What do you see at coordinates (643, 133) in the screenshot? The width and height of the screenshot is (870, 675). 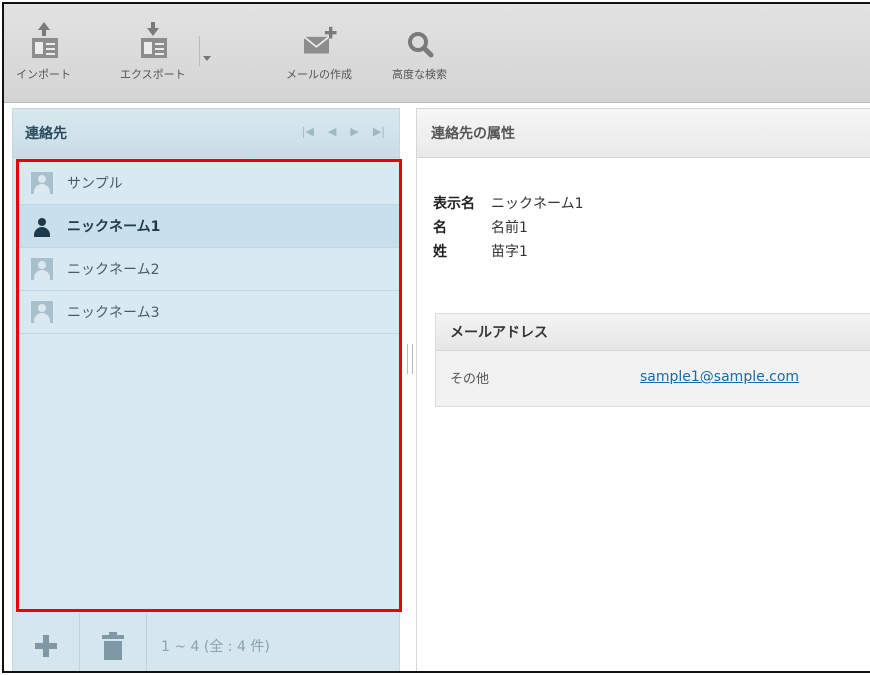 I see `contact-details-header: 連絡先の属性` at bounding box center [643, 133].